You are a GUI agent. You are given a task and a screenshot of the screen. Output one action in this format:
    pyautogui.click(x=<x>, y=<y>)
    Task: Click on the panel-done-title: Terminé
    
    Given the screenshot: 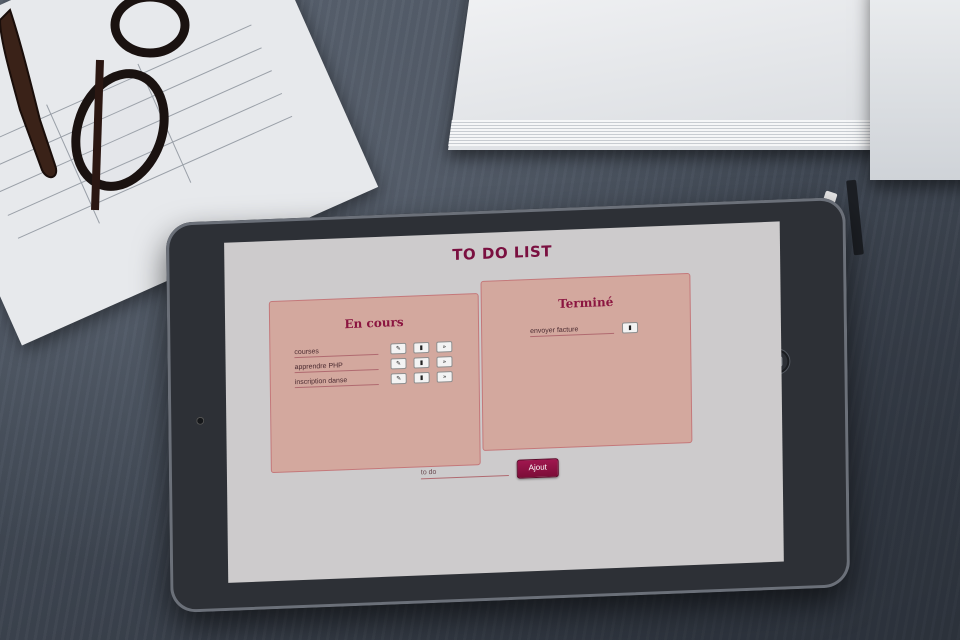 What is the action you would take?
    pyautogui.click(x=586, y=303)
    